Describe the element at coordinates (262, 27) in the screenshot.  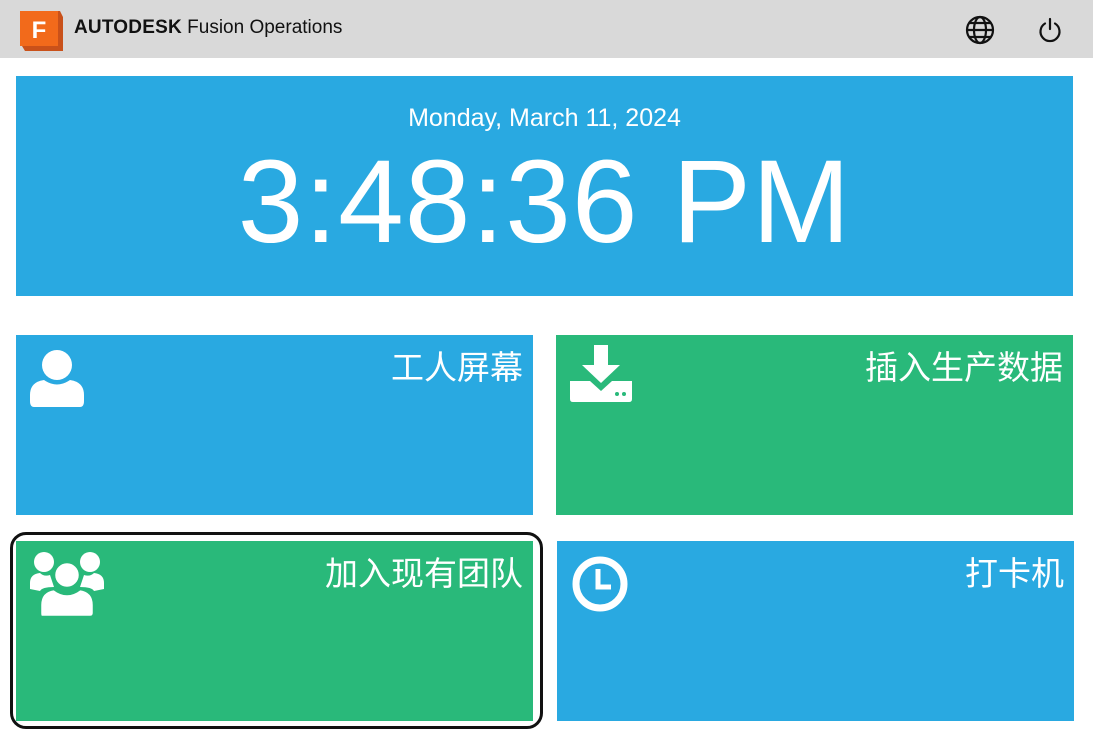
I see `product-name: Fusion Operations` at that location.